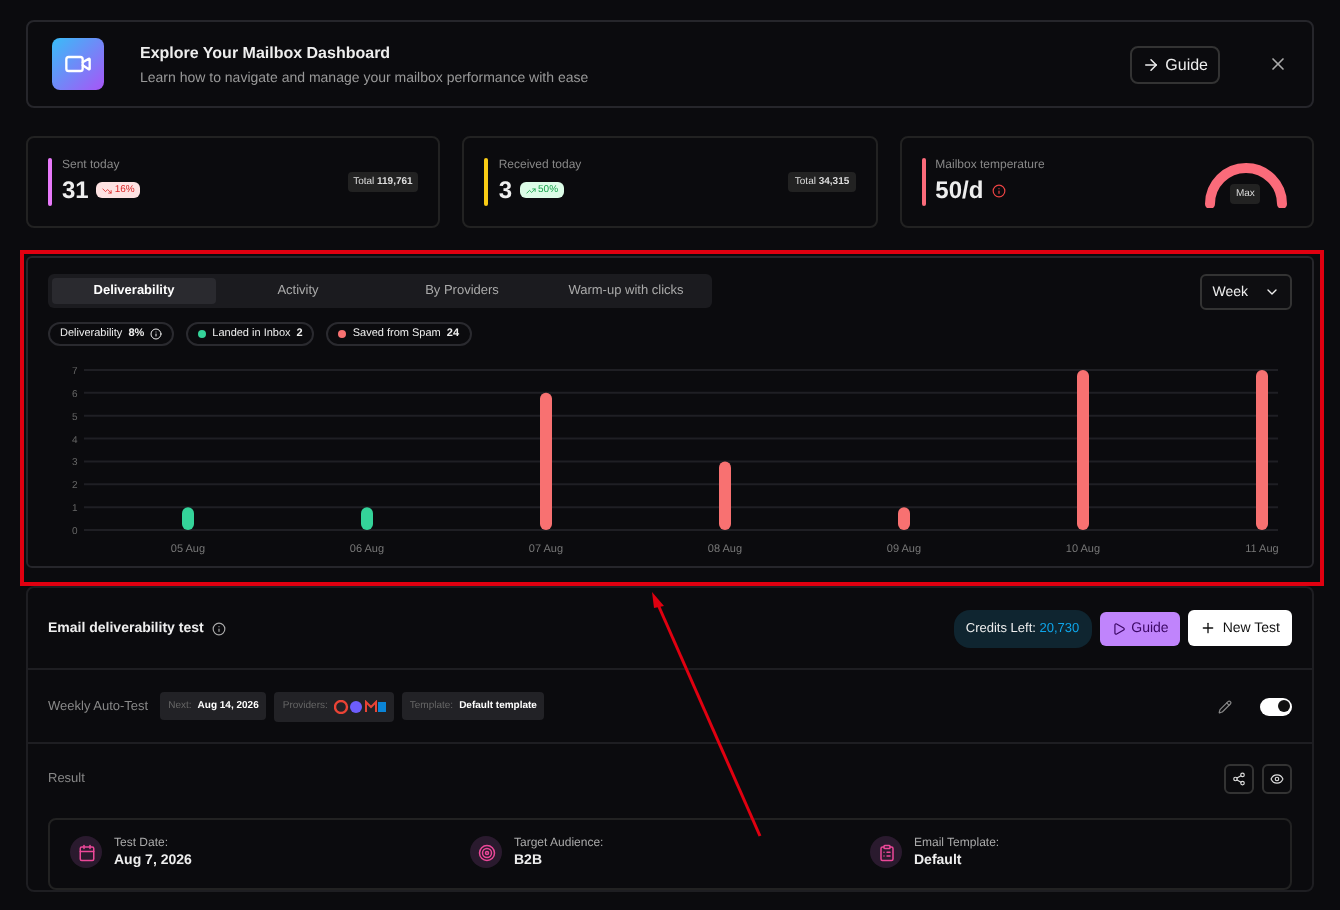 The image size is (1340, 910). Describe the element at coordinates (86, 852) in the screenshot. I see `calendar-icon` at that location.